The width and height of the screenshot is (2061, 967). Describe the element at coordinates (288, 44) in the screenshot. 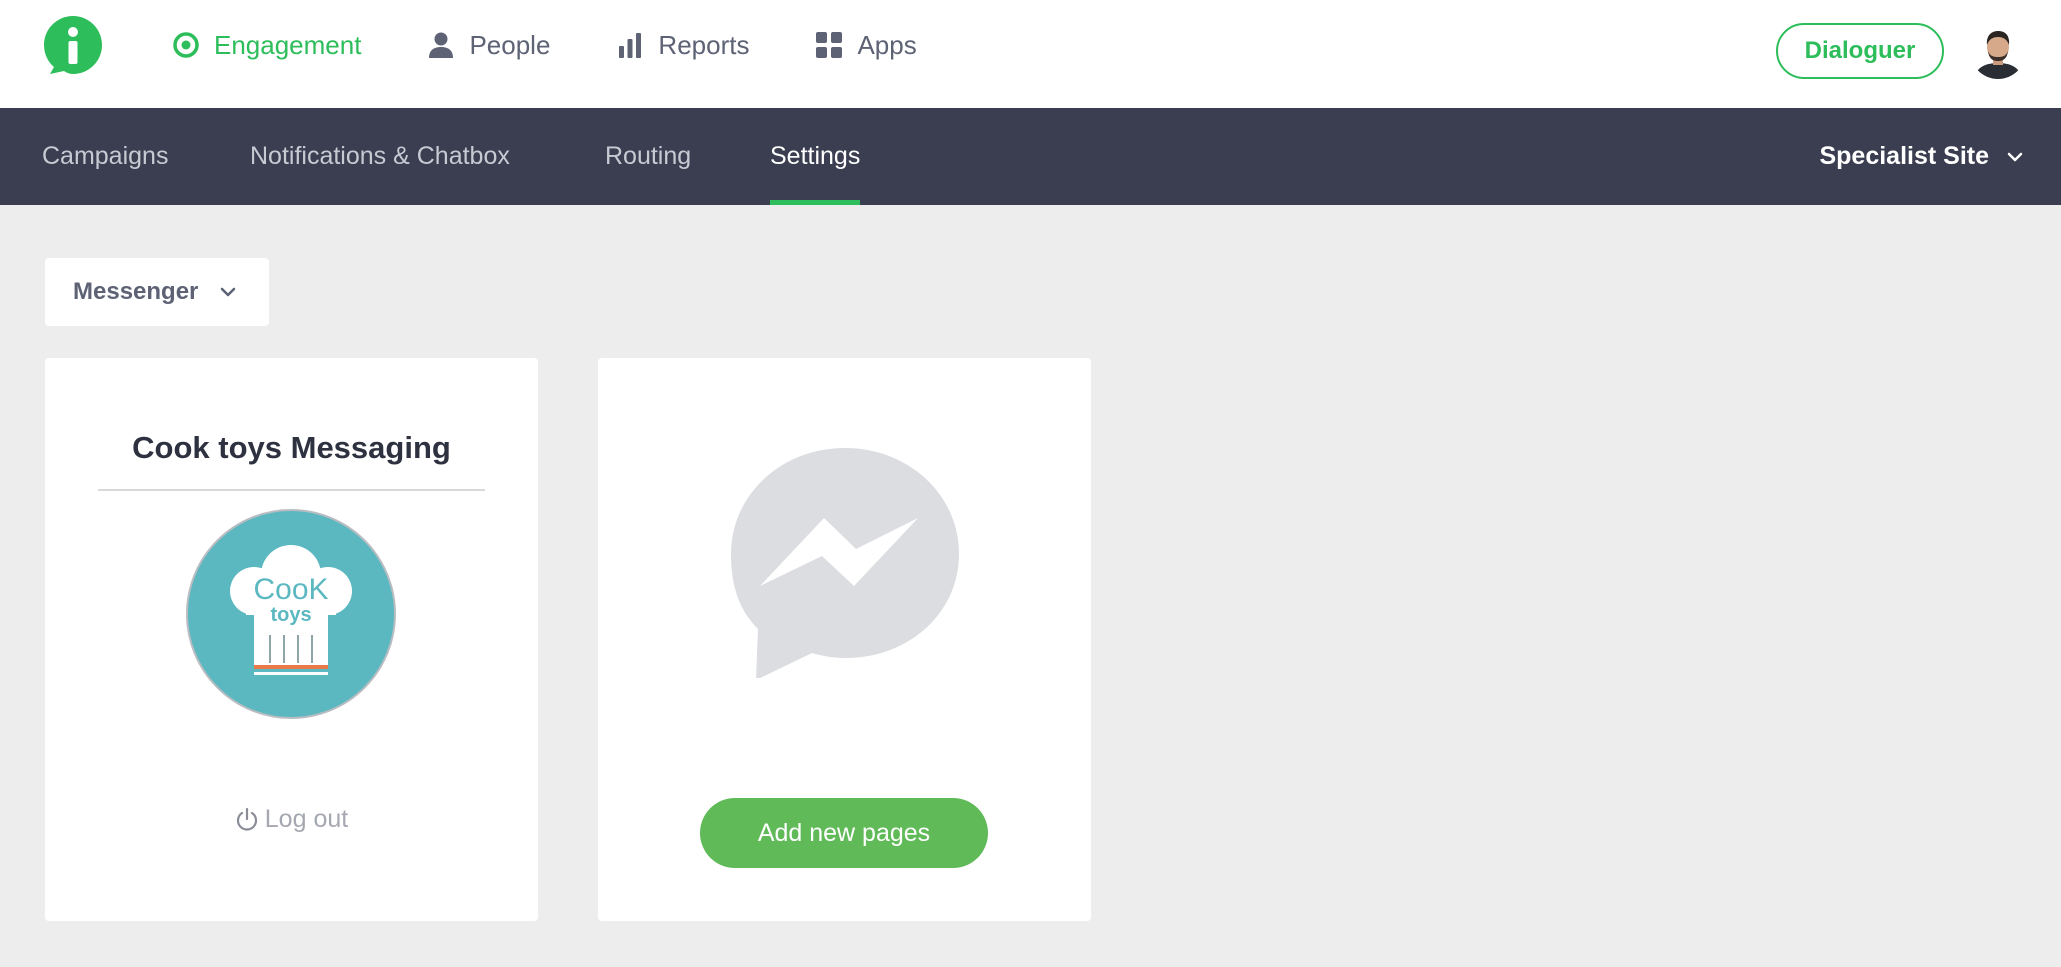

I see `nav-item-label: Engagement` at that location.